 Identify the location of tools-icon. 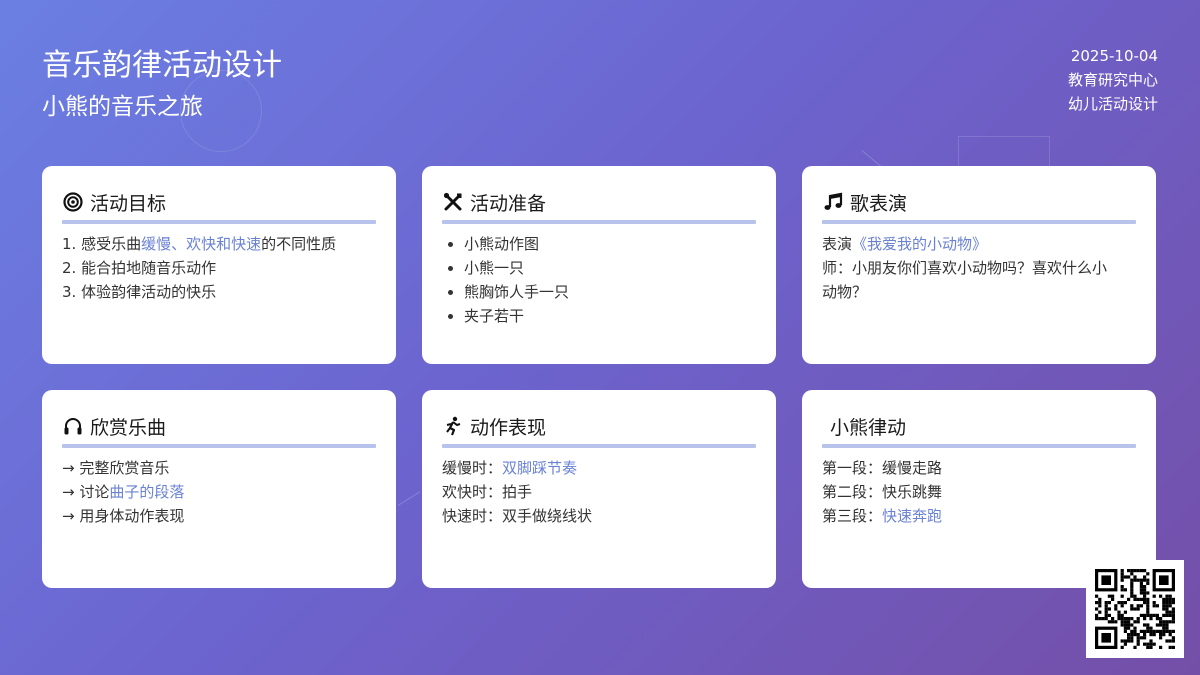
(453, 202).